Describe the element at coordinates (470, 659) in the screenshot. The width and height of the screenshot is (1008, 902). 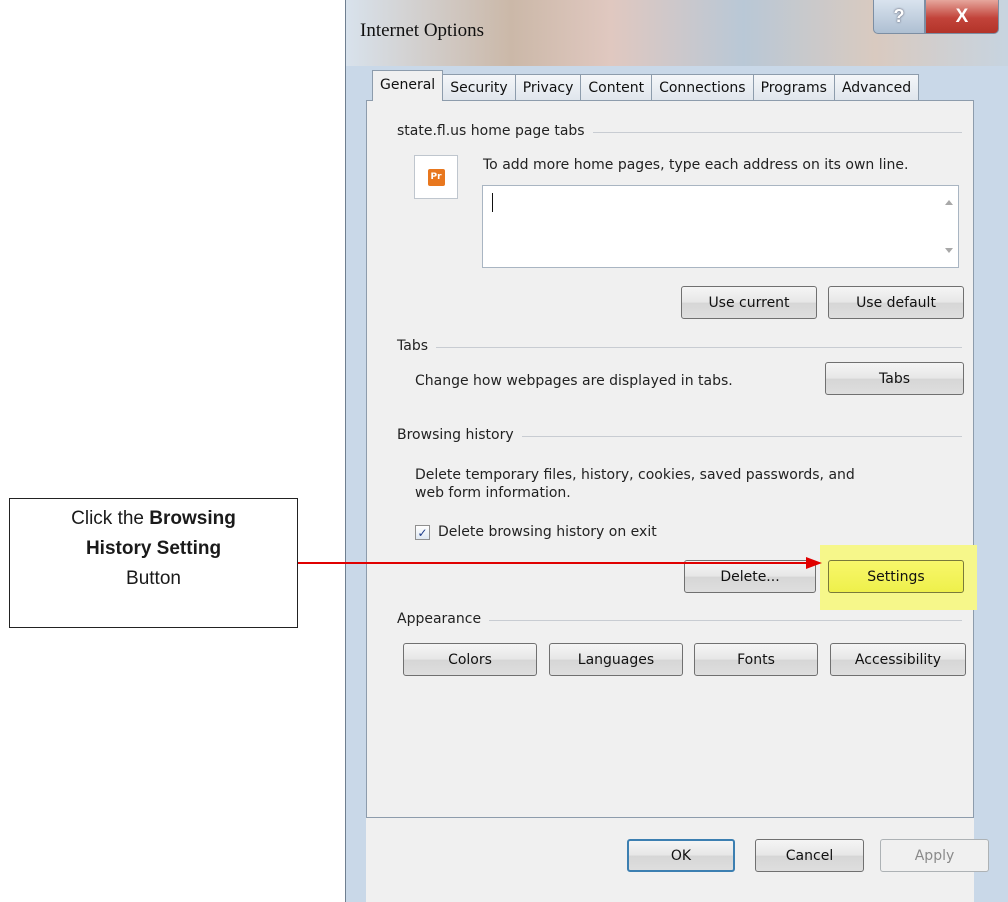
I see `colors-button: Colors` at that location.